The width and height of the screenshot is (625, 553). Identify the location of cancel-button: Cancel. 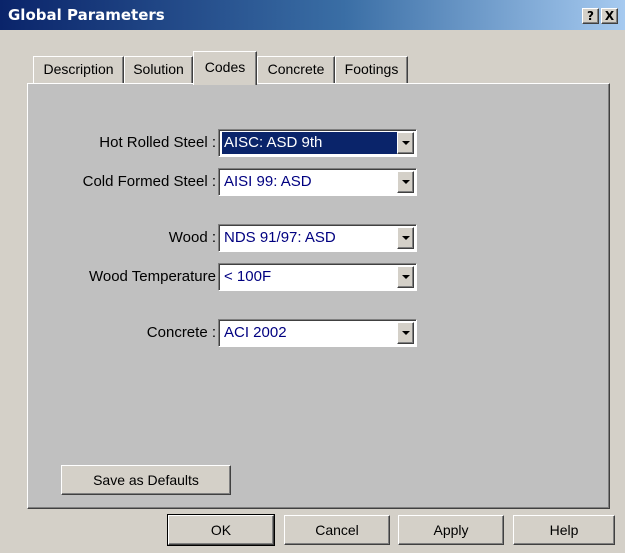
(337, 530).